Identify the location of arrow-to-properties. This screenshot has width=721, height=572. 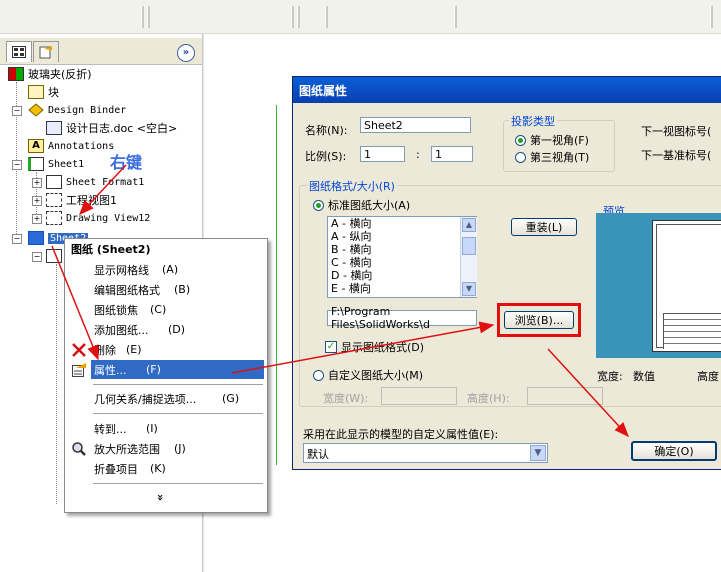
(75, 303).